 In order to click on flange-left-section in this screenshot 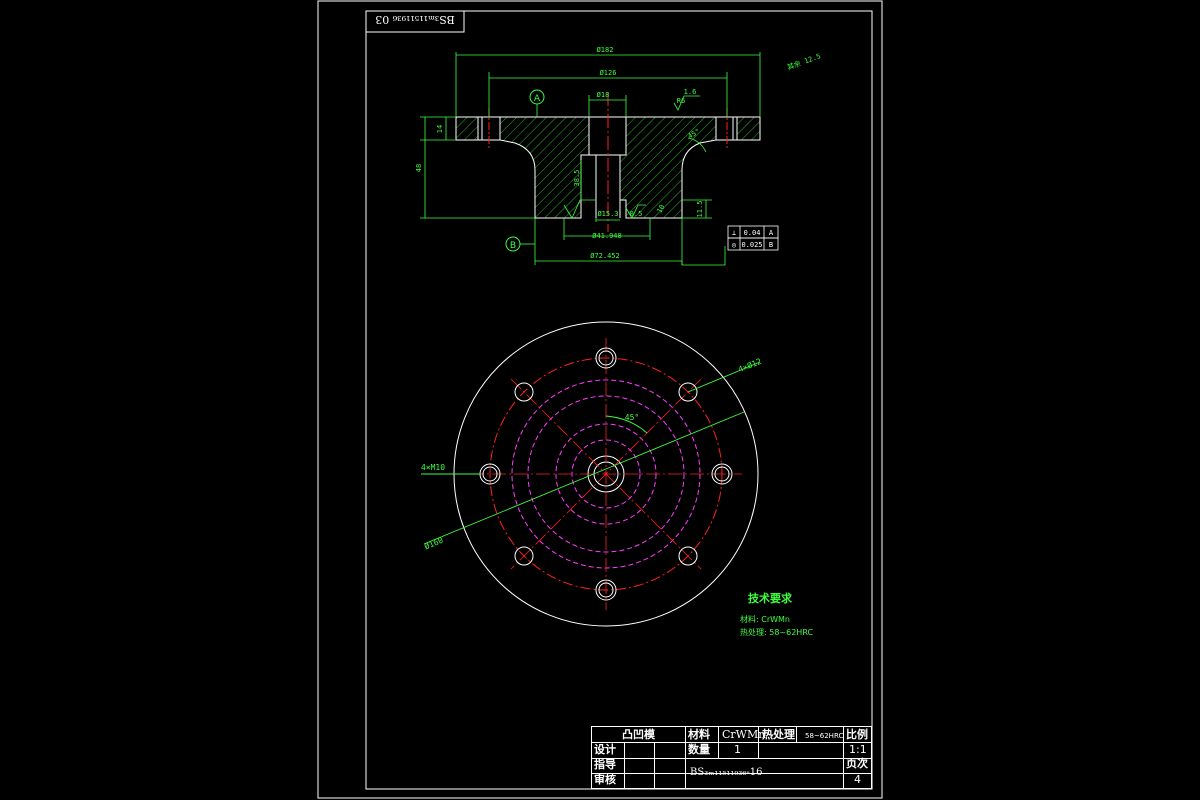, I will do `click(467, 128)`.